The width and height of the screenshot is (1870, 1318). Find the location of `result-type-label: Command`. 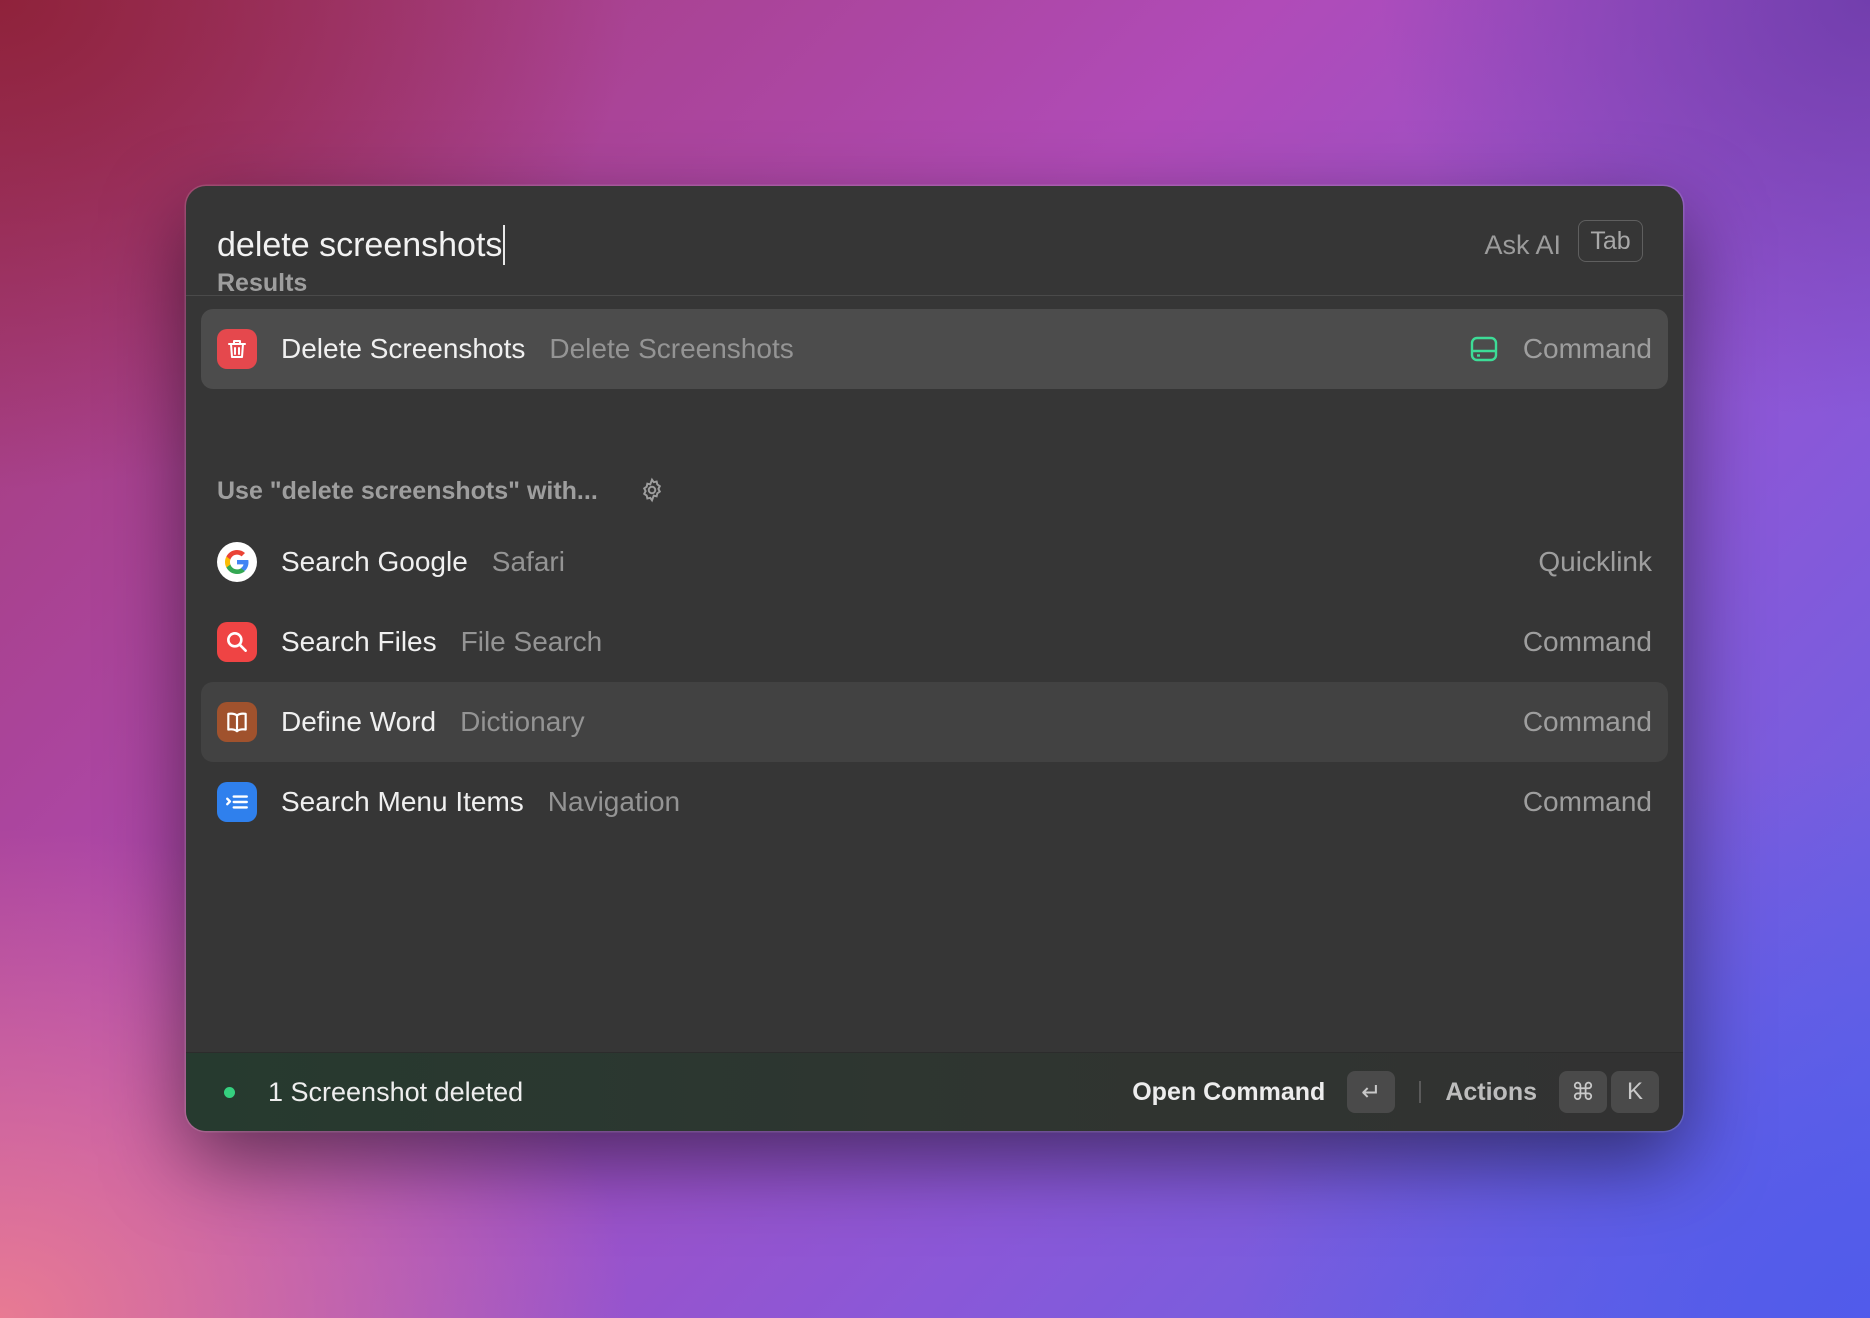

result-type-label: Command is located at coordinates (1587, 348).